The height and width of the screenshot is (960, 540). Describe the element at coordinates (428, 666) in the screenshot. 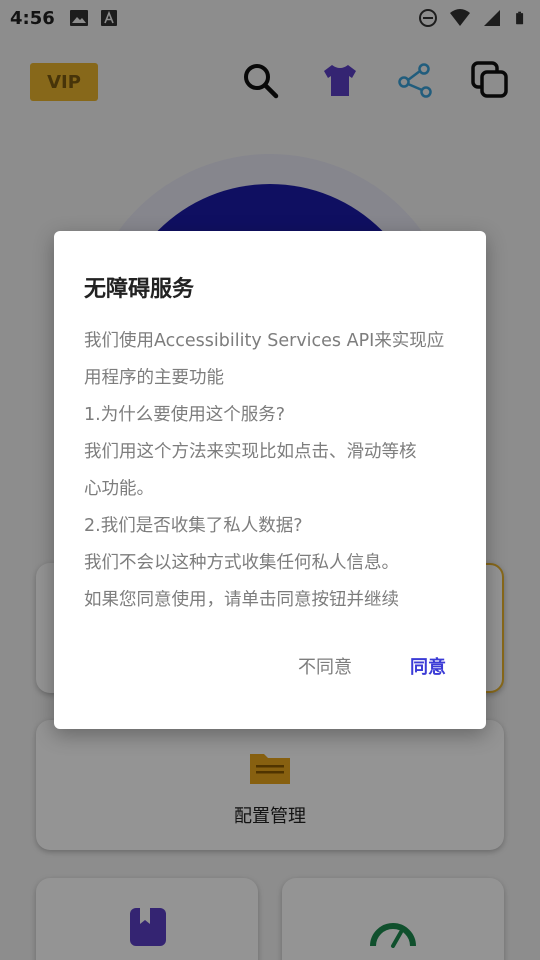

I see `agree-button: 同意` at that location.